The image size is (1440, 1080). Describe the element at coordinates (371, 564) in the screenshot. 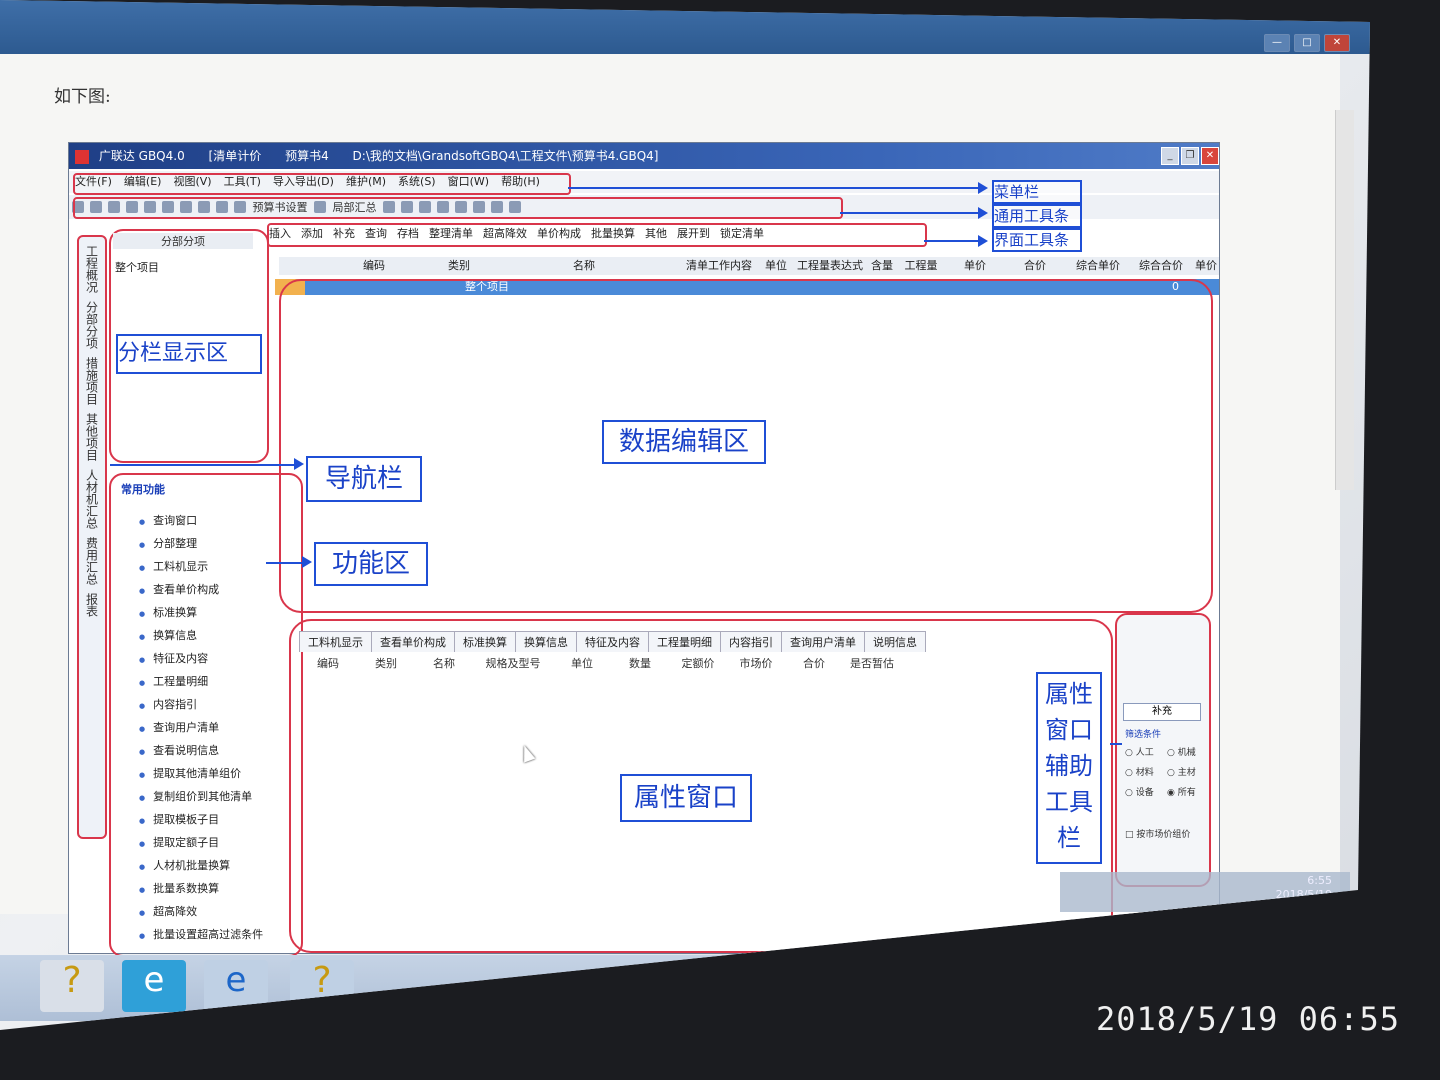

I see `label-function-area: 功能区` at that location.